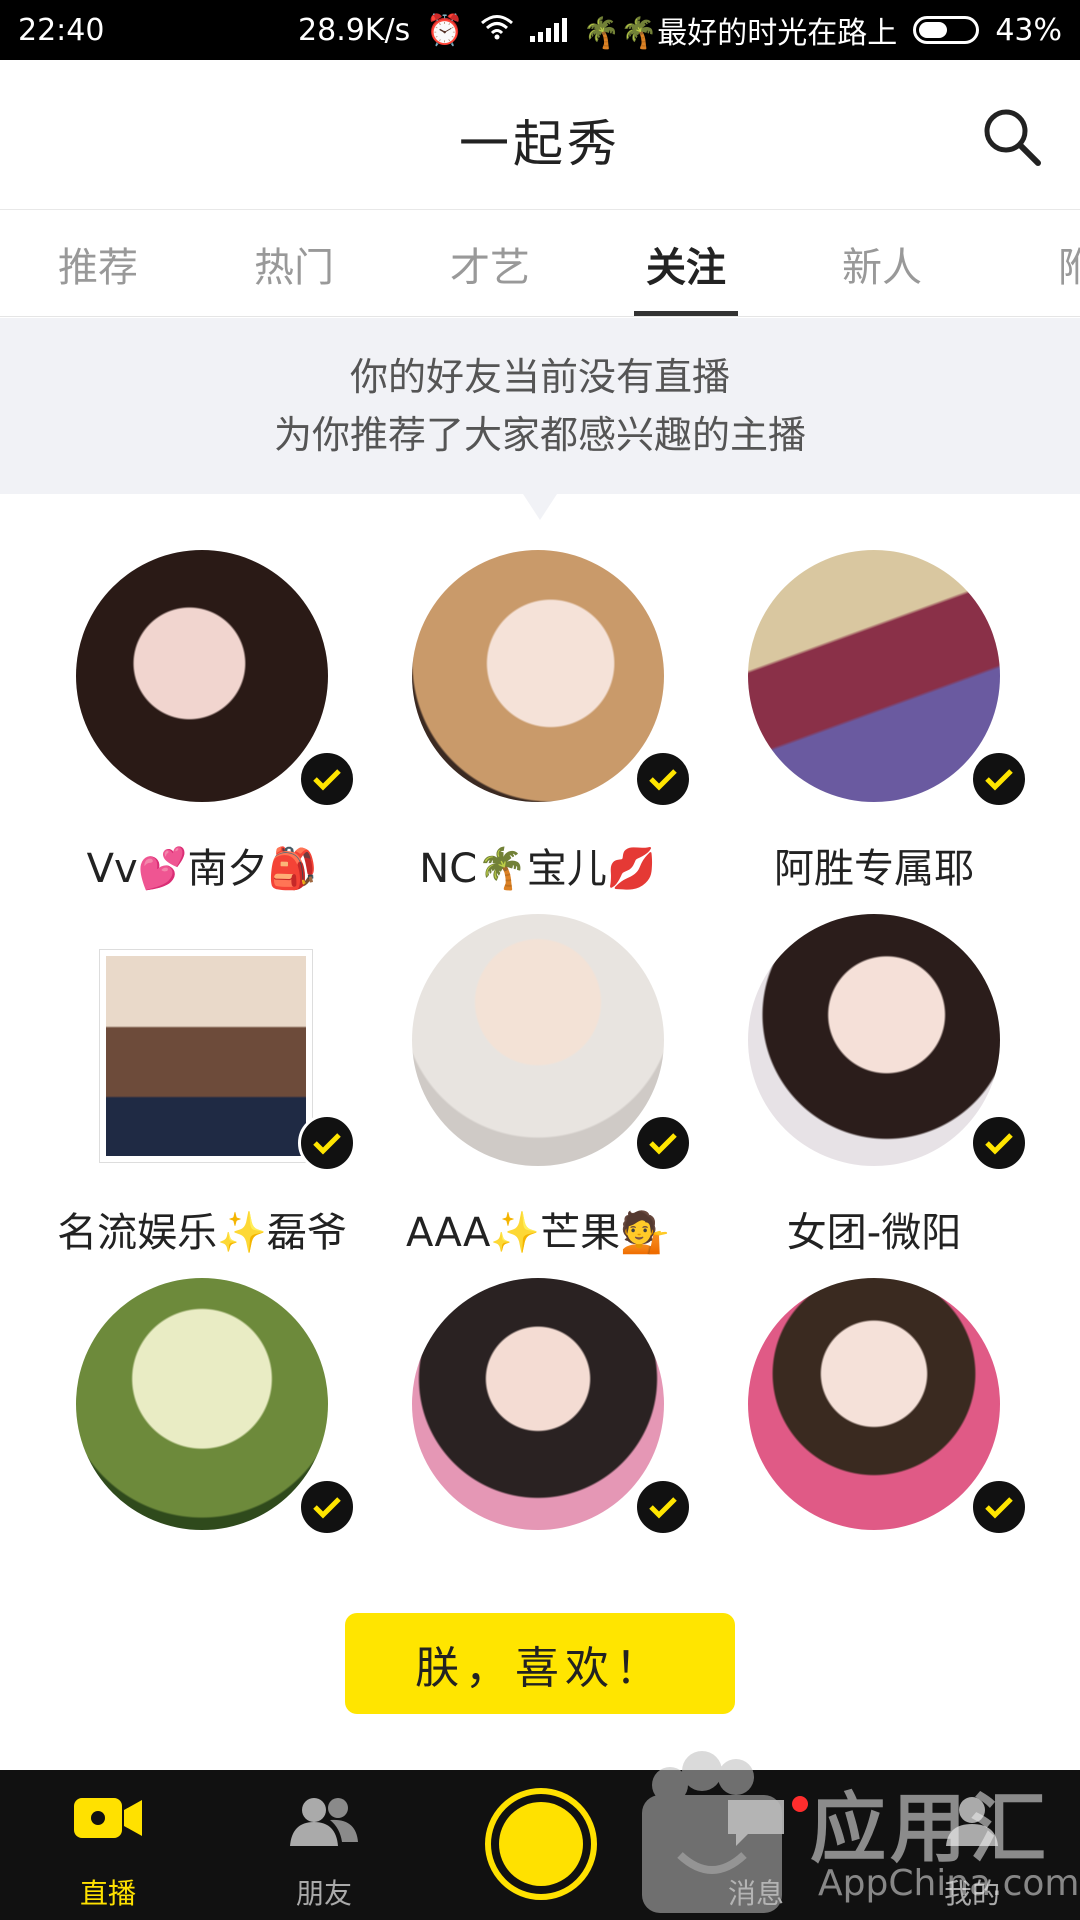  I want to click on nav-label: 朋友, so click(323, 1893).